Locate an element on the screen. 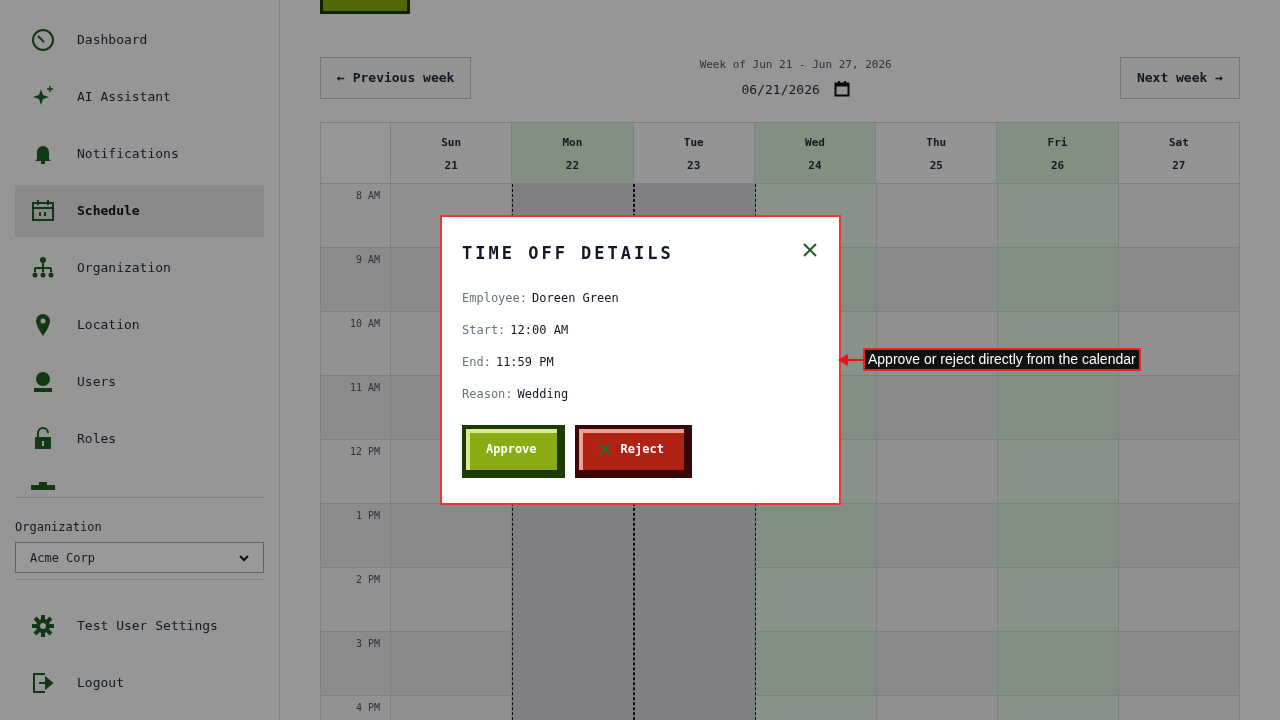 This screenshot has width=1280, height=720. hour-cell: 11 AM is located at coordinates (355, 408).